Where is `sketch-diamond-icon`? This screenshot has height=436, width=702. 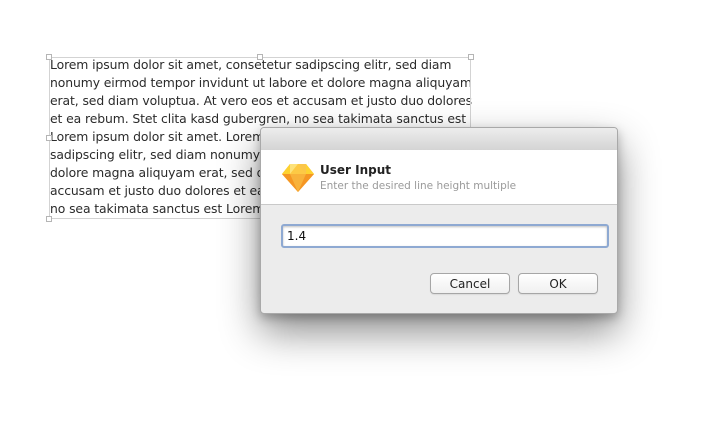 sketch-diamond-icon is located at coordinates (298, 178).